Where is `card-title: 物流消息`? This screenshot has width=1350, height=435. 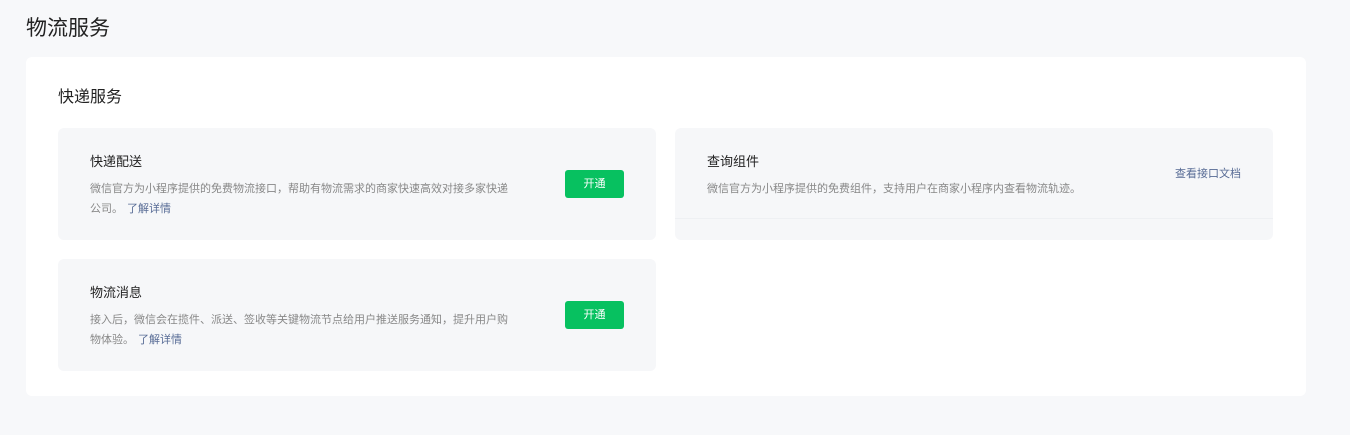
card-title: 物流消息 is located at coordinates (116, 293).